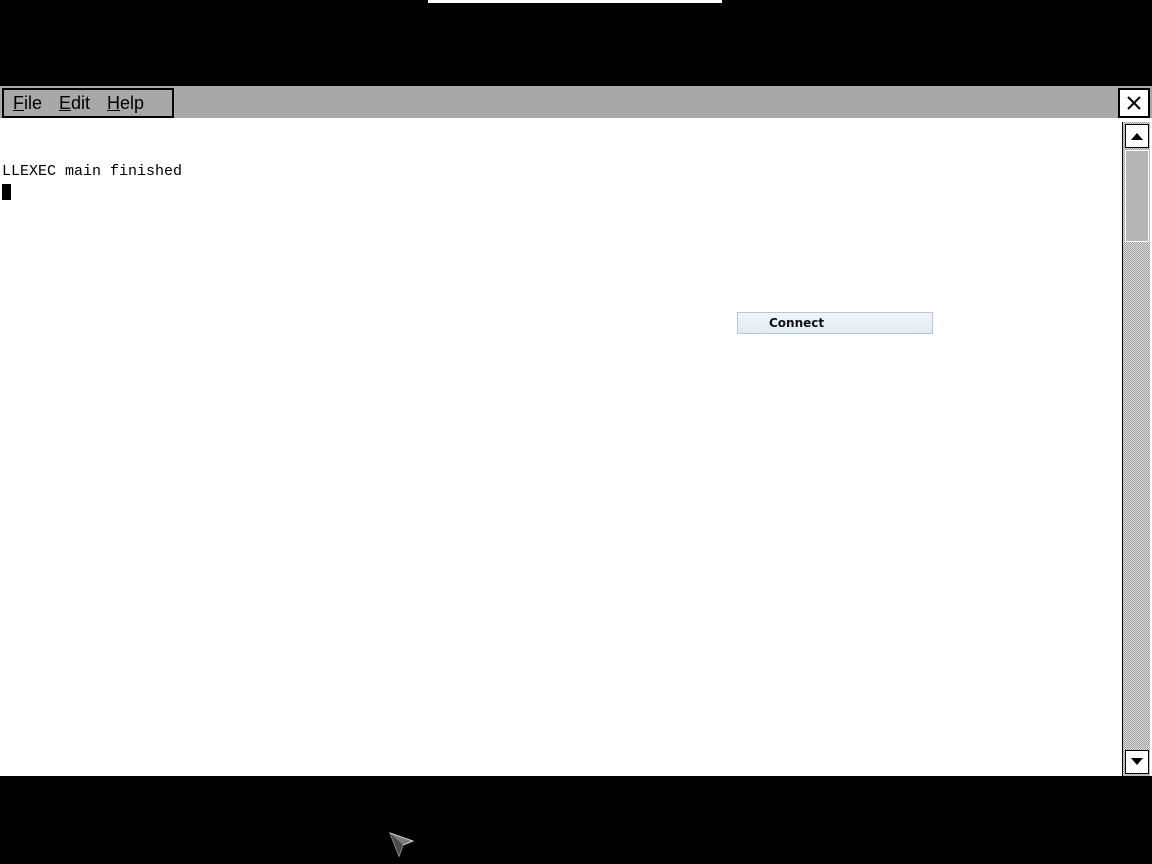  Describe the element at coordinates (132, 102) in the screenshot. I see `menu-help-label: elp` at that location.